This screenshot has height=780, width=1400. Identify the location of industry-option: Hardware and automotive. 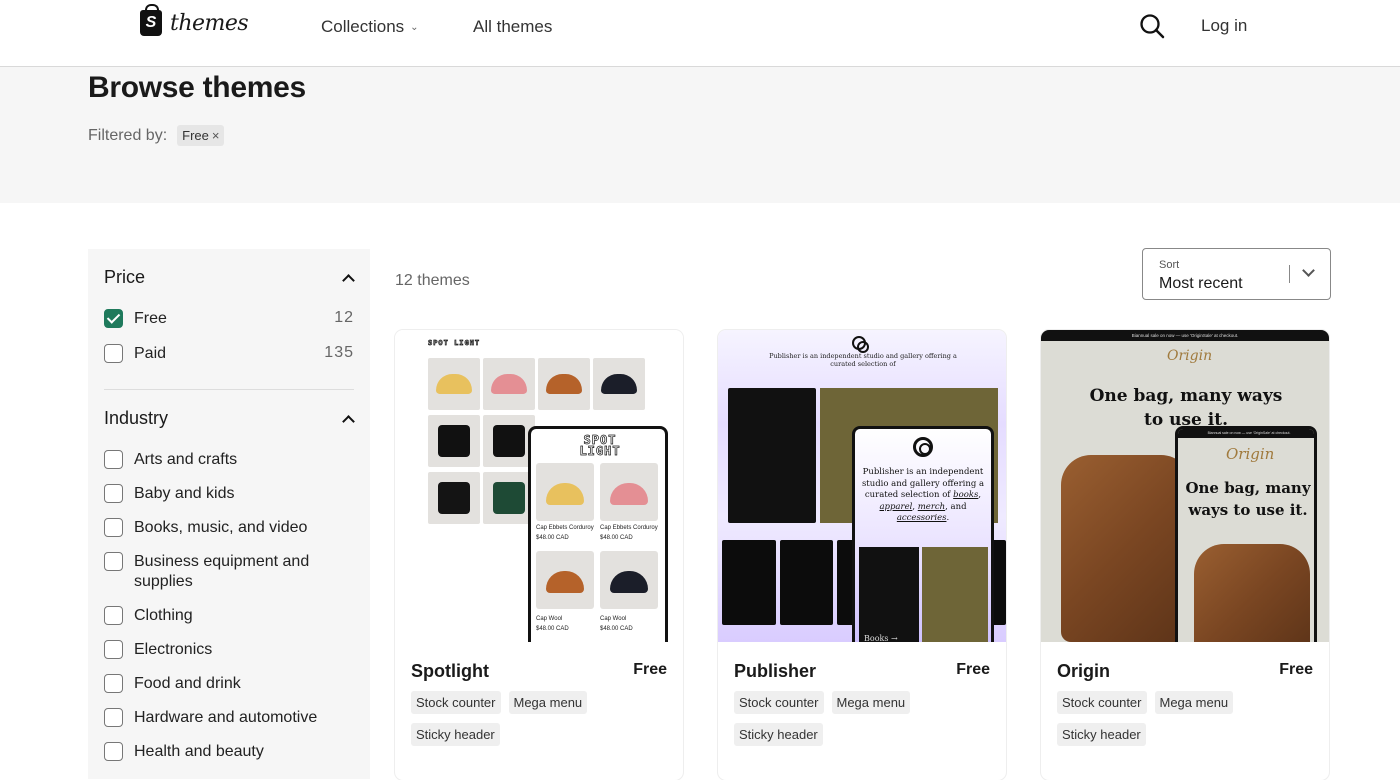
(229, 718).